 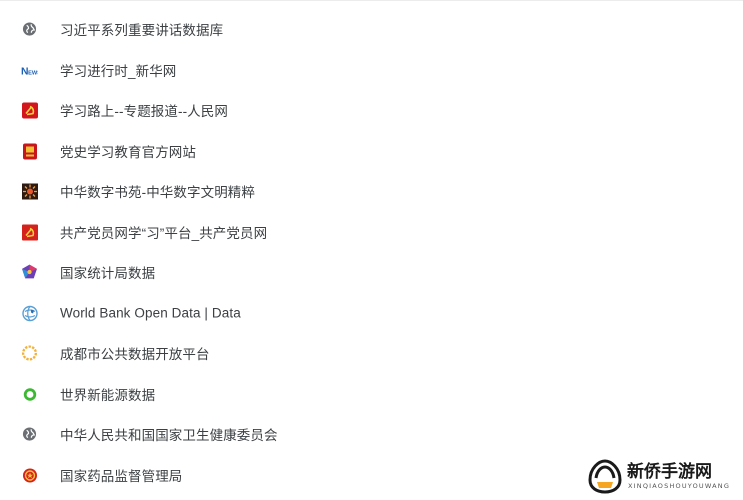 What do you see at coordinates (290, 434) in the screenshot?
I see `bookmark-item-health-commission: 中华人民共和国国家卫生健康委员会` at bounding box center [290, 434].